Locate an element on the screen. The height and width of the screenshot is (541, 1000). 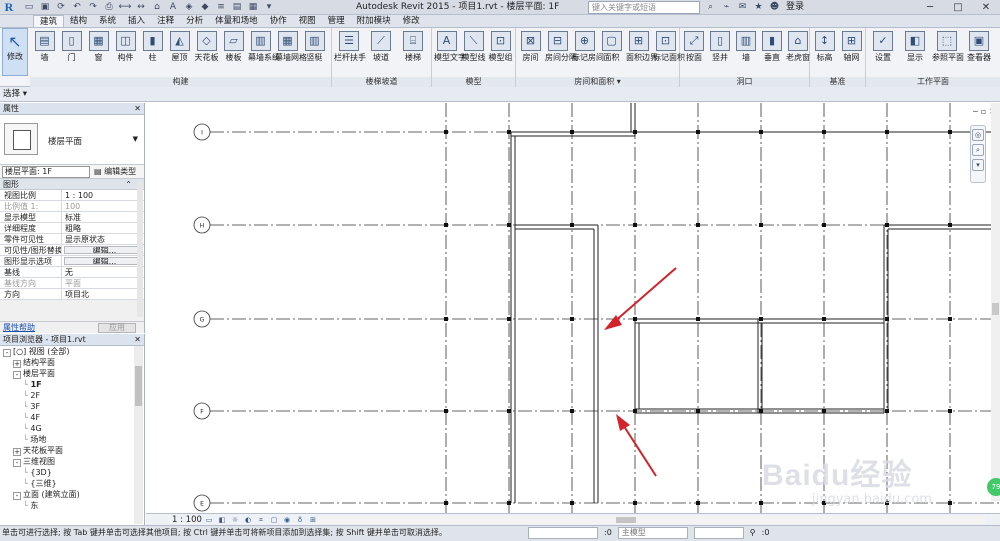
build-button-3: ◫ 构件 is located at coordinates (125, 47).